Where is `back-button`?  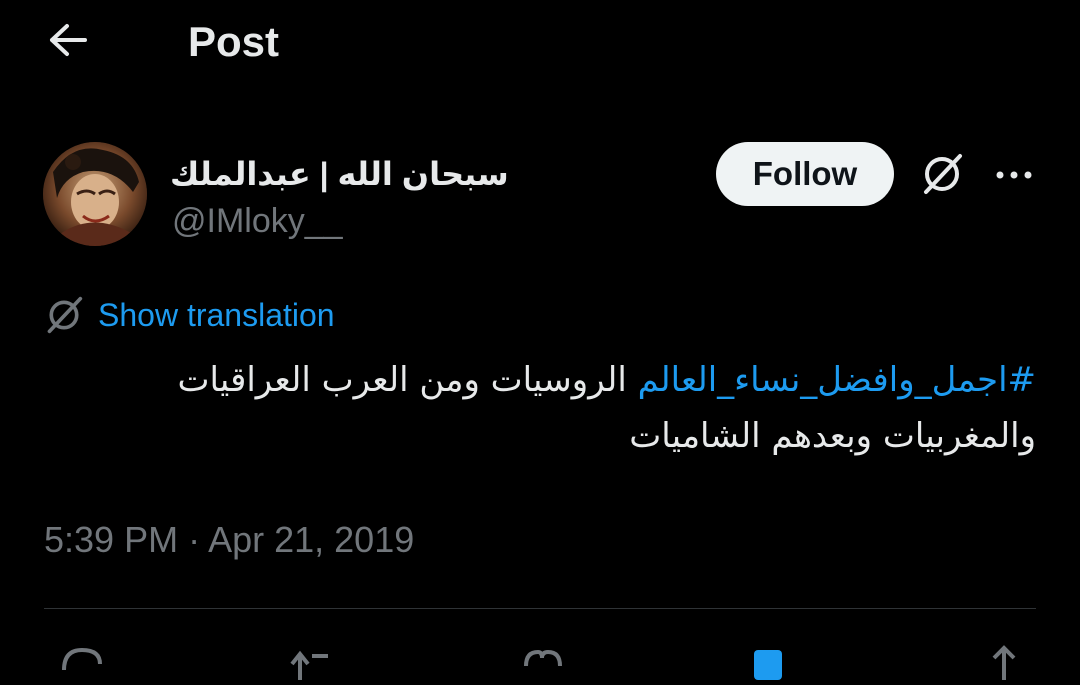
back-button is located at coordinates (68, 42).